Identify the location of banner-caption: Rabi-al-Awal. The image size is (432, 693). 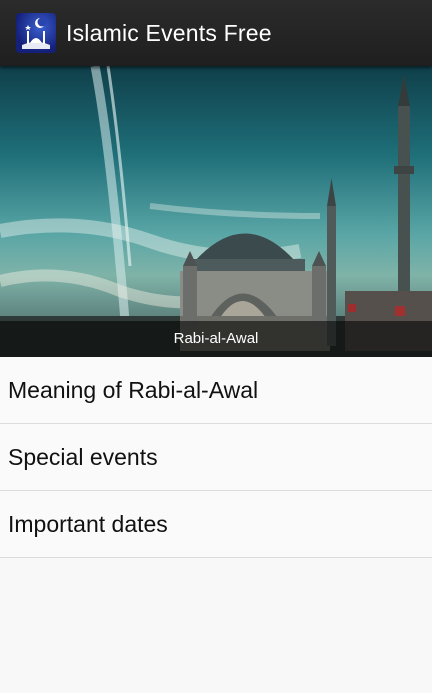
(216, 339).